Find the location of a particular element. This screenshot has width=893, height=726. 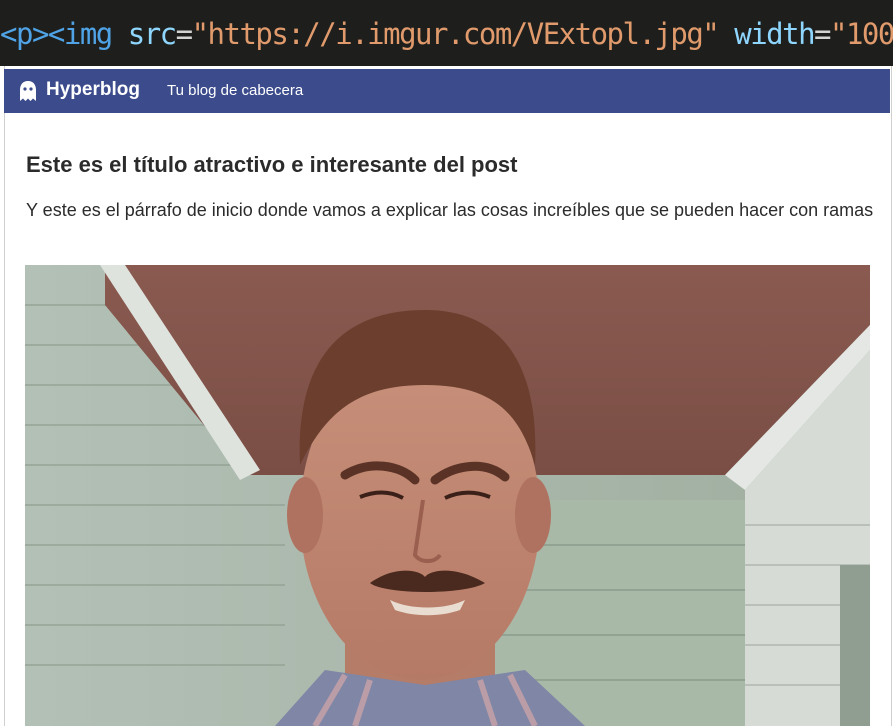

code-img-tag: img is located at coordinates (88, 34).